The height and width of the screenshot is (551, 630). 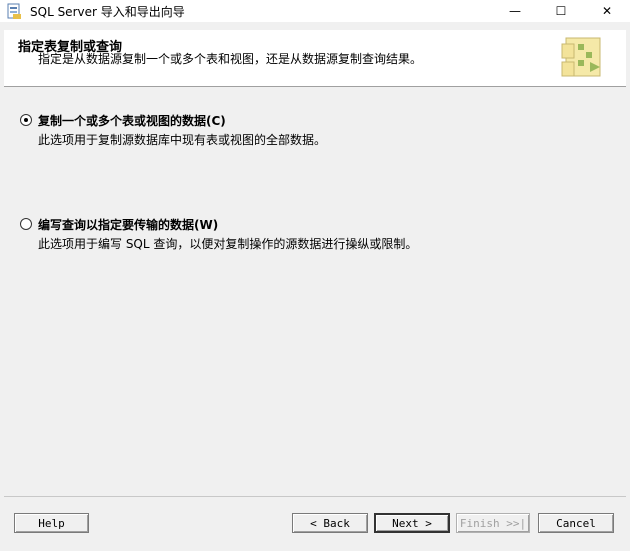 I want to click on option-copy-tables-description: 此选项用于复制源数据库中现有表或视图的全部数据。, so click(x=182, y=140).